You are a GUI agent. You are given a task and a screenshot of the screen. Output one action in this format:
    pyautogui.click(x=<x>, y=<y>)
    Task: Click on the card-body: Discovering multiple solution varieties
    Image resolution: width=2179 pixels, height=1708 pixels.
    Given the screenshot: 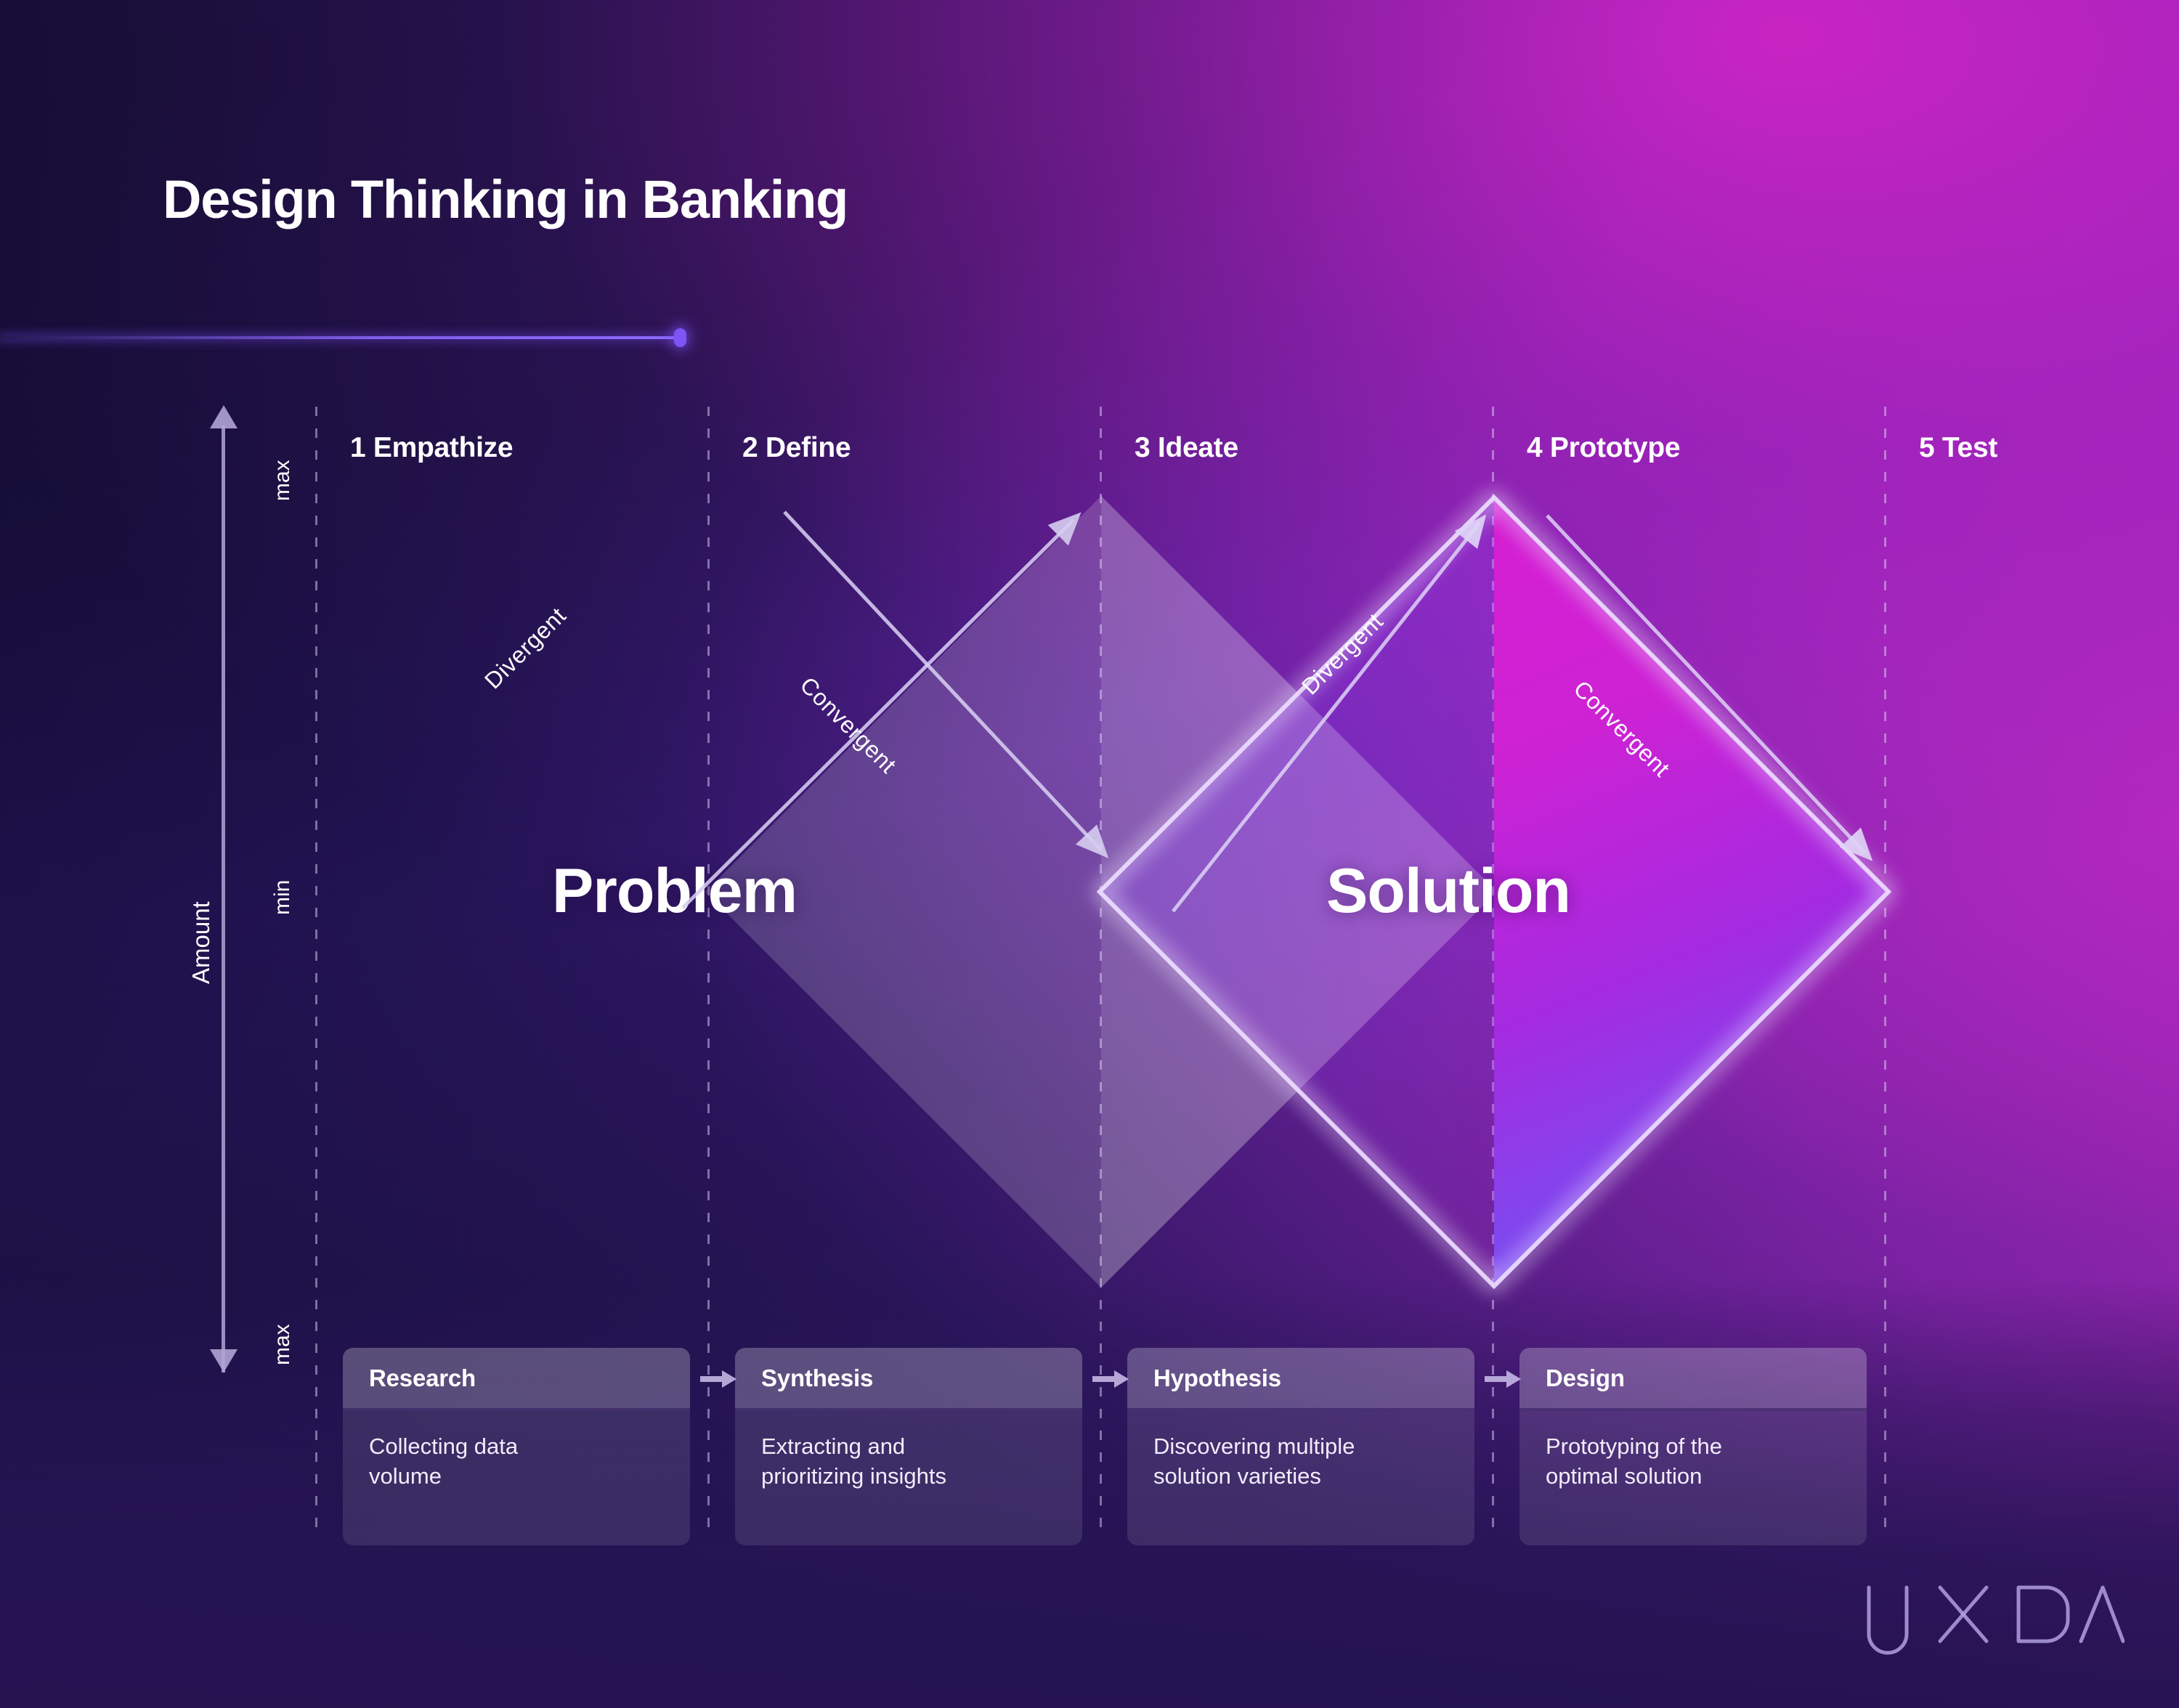 What is the action you would take?
    pyautogui.click(x=1300, y=1451)
    